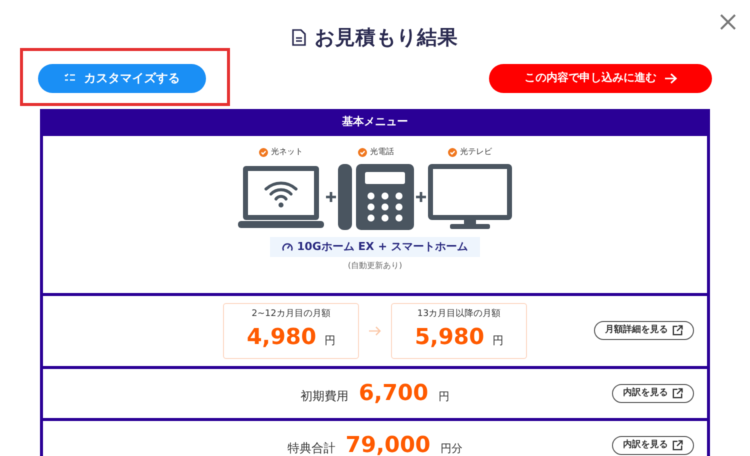 This screenshot has width=750, height=456. Describe the element at coordinates (287, 152) in the screenshot. I see `service-label: 光ネット` at that location.